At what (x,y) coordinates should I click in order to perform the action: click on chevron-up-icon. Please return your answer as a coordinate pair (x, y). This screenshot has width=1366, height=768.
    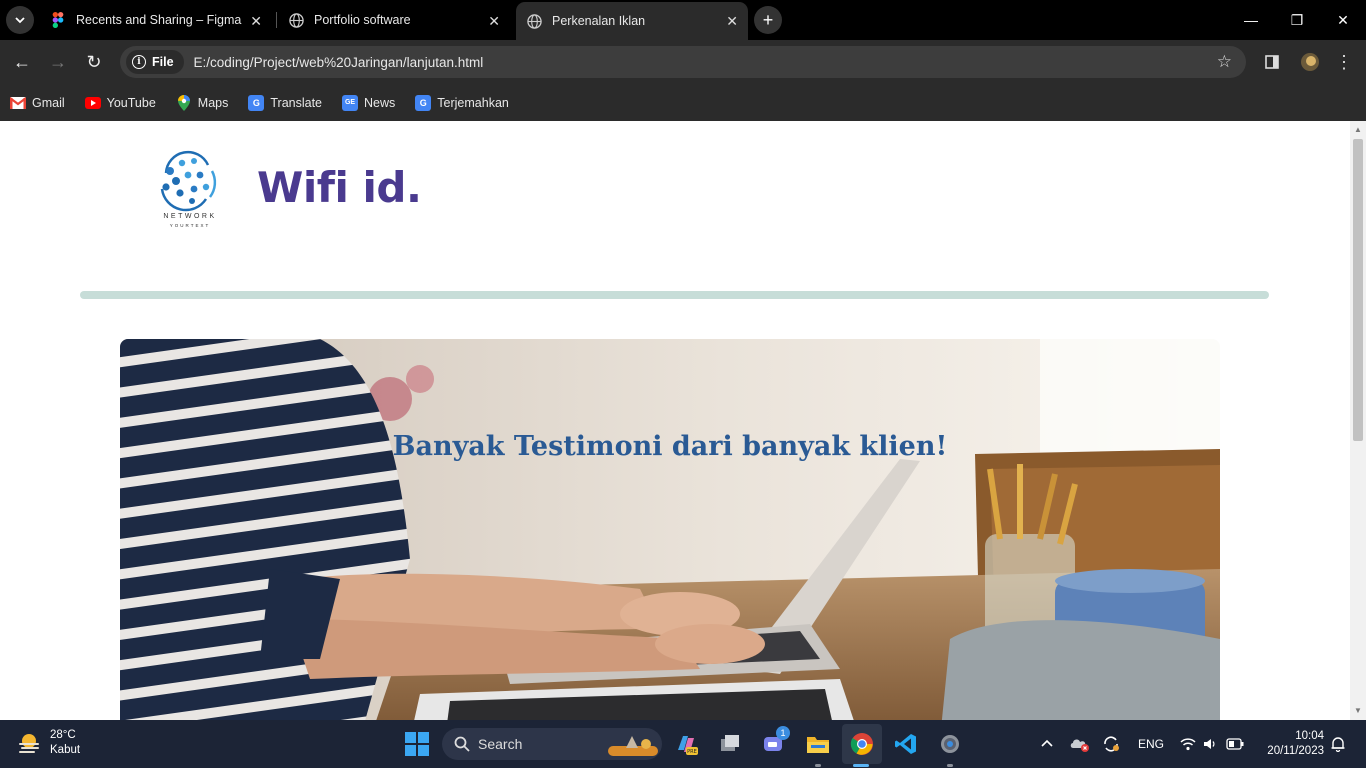
    Looking at the image, I should click on (1047, 743).